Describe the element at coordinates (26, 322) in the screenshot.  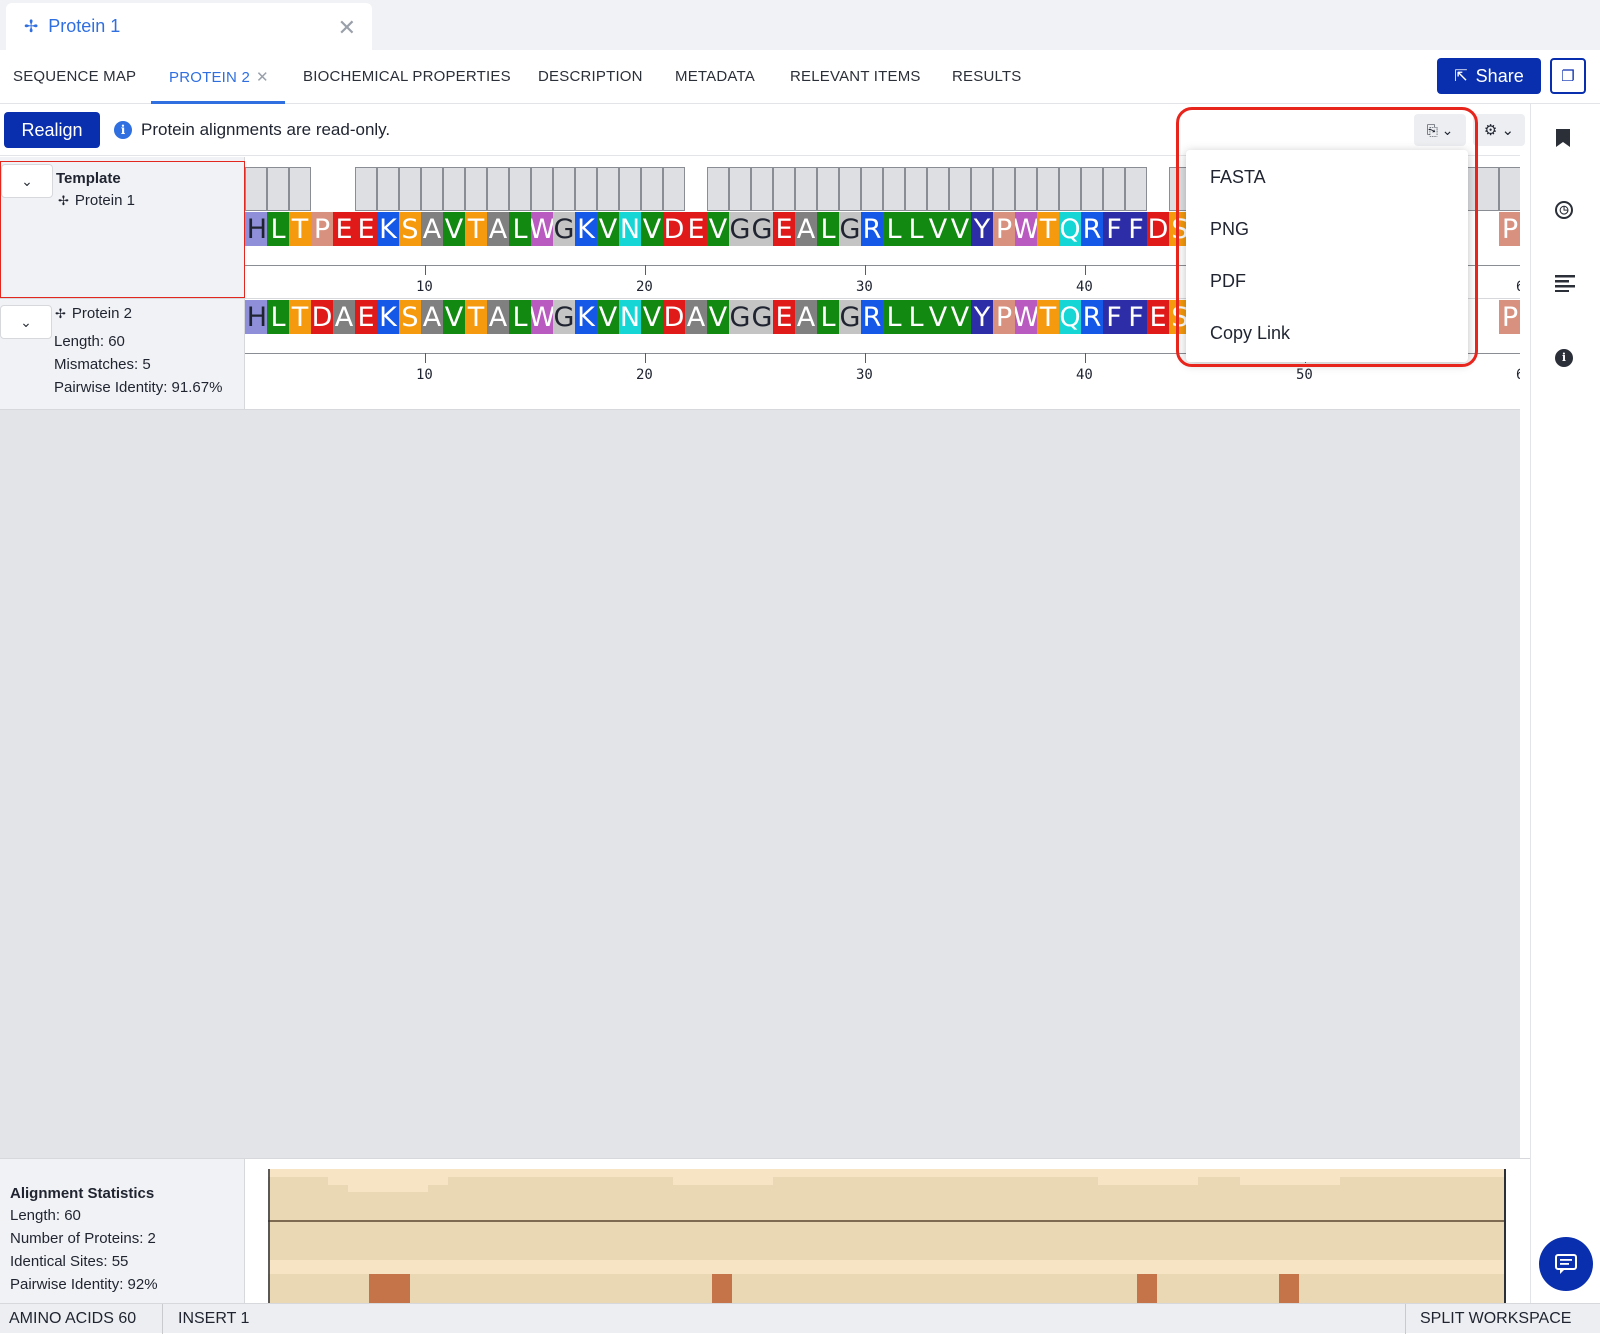
I see `collapse-protein2-button: ⌄` at that location.